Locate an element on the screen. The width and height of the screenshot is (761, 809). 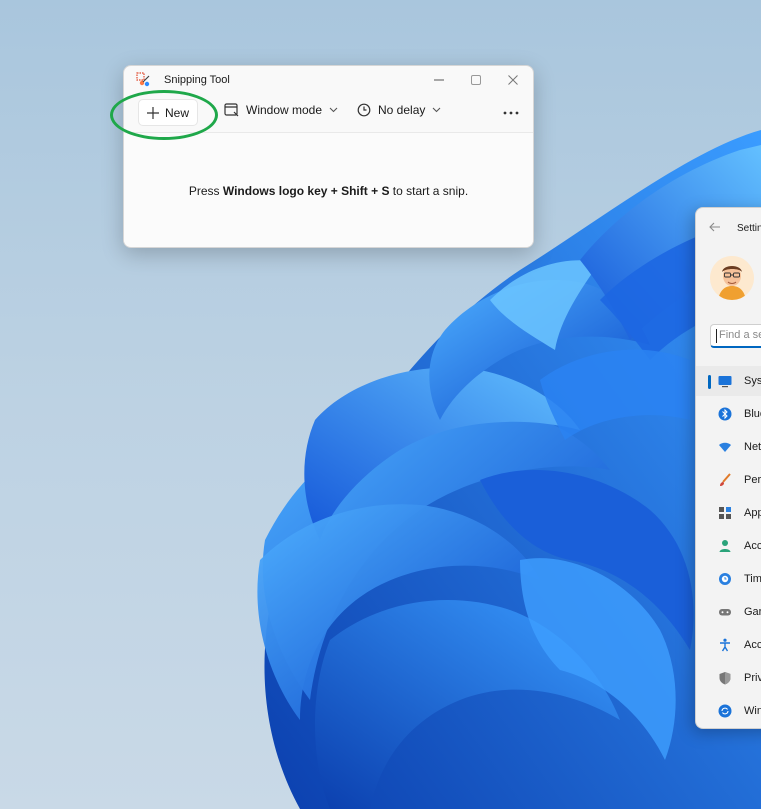
update-icon is located at coordinates (725, 711).